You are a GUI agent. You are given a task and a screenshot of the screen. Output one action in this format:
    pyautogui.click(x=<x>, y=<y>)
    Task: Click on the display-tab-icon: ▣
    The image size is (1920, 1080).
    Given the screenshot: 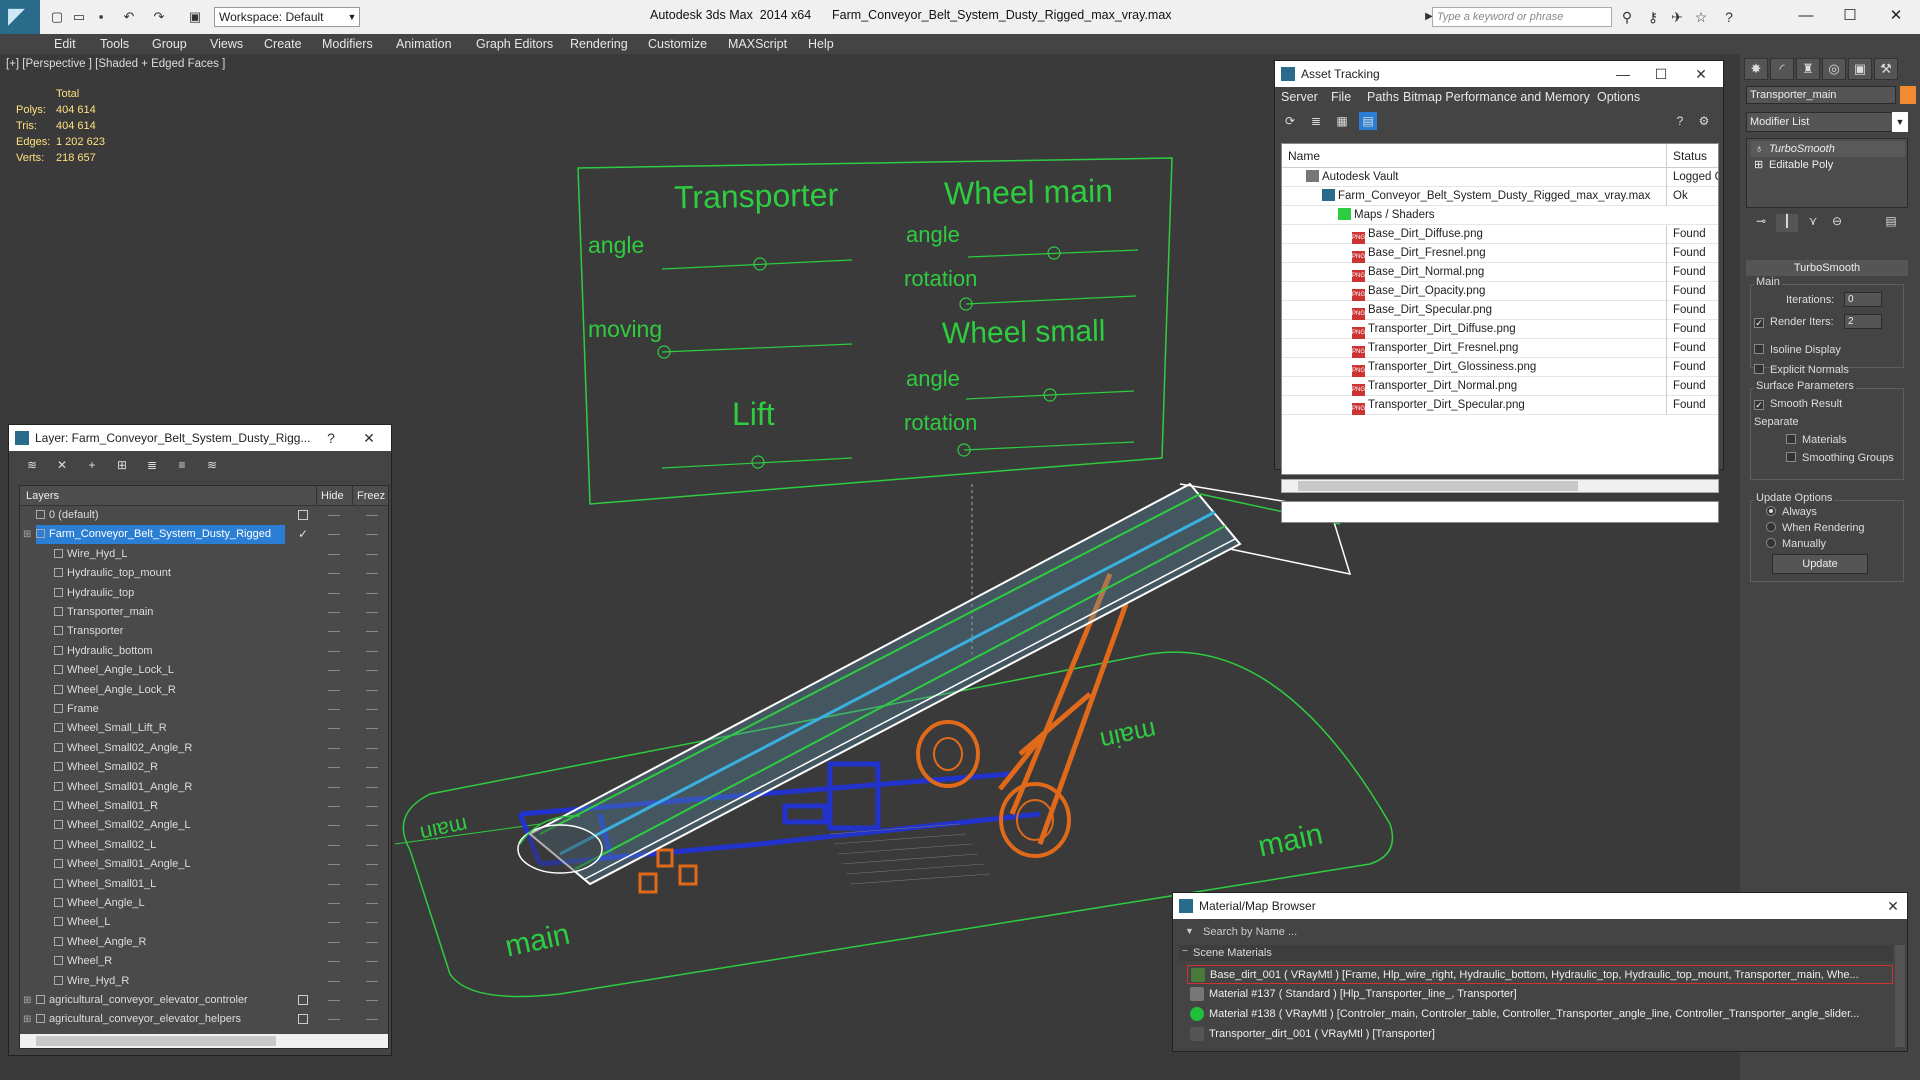 What is the action you would take?
    pyautogui.click(x=1860, y=69)
    